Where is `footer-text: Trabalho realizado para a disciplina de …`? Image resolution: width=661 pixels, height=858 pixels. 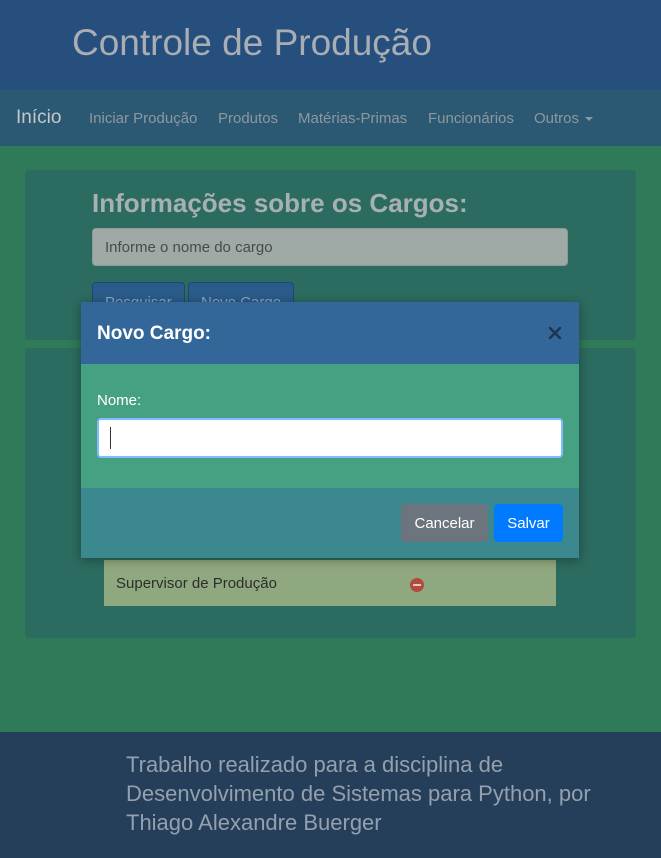
footer-text: Trabalho realizado para a disciplina de … is located at coordinates (358, 793).